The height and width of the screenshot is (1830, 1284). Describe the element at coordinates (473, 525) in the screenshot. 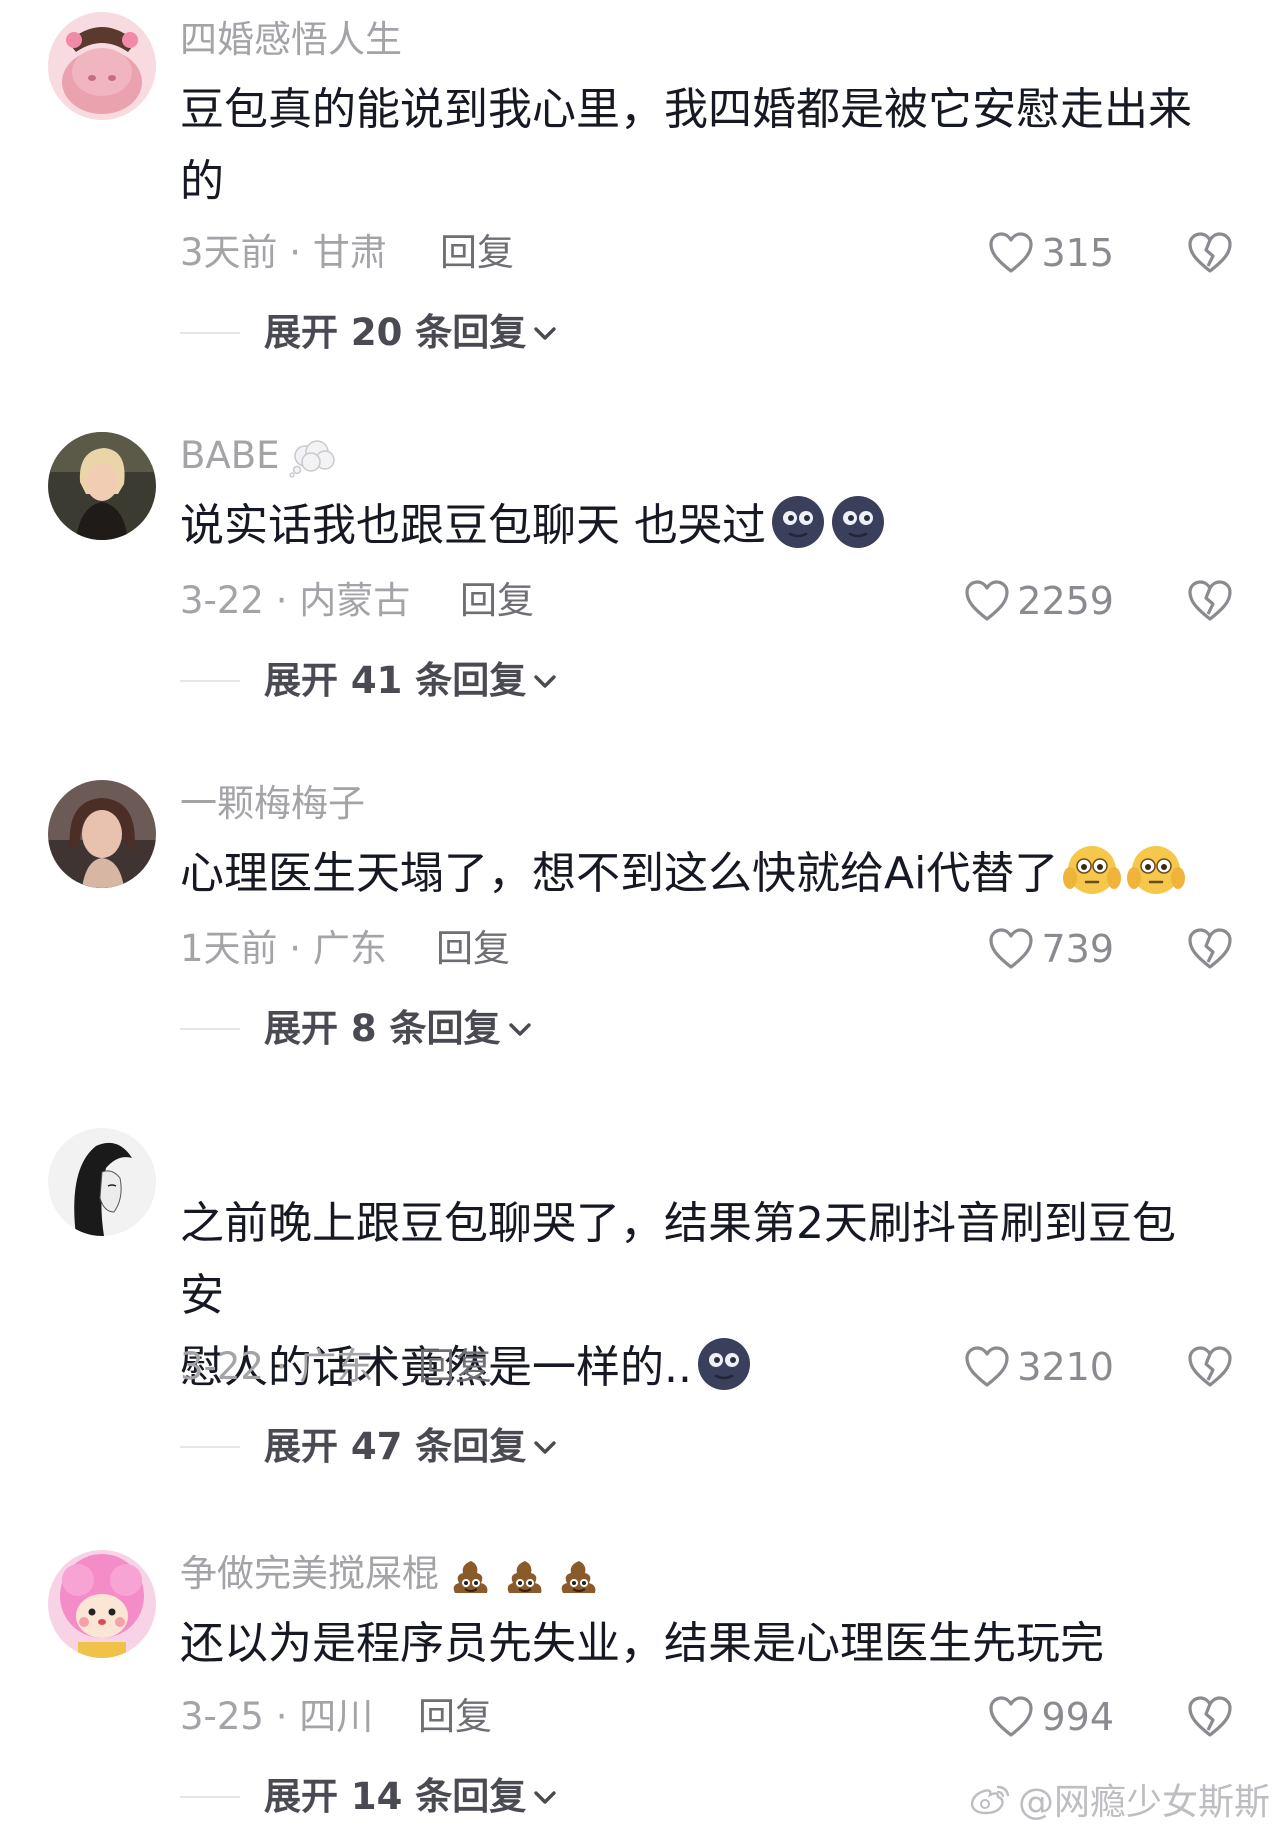

I see `comment-text-line: 说实话我也跟豆包聊天 也哭过` at that location.